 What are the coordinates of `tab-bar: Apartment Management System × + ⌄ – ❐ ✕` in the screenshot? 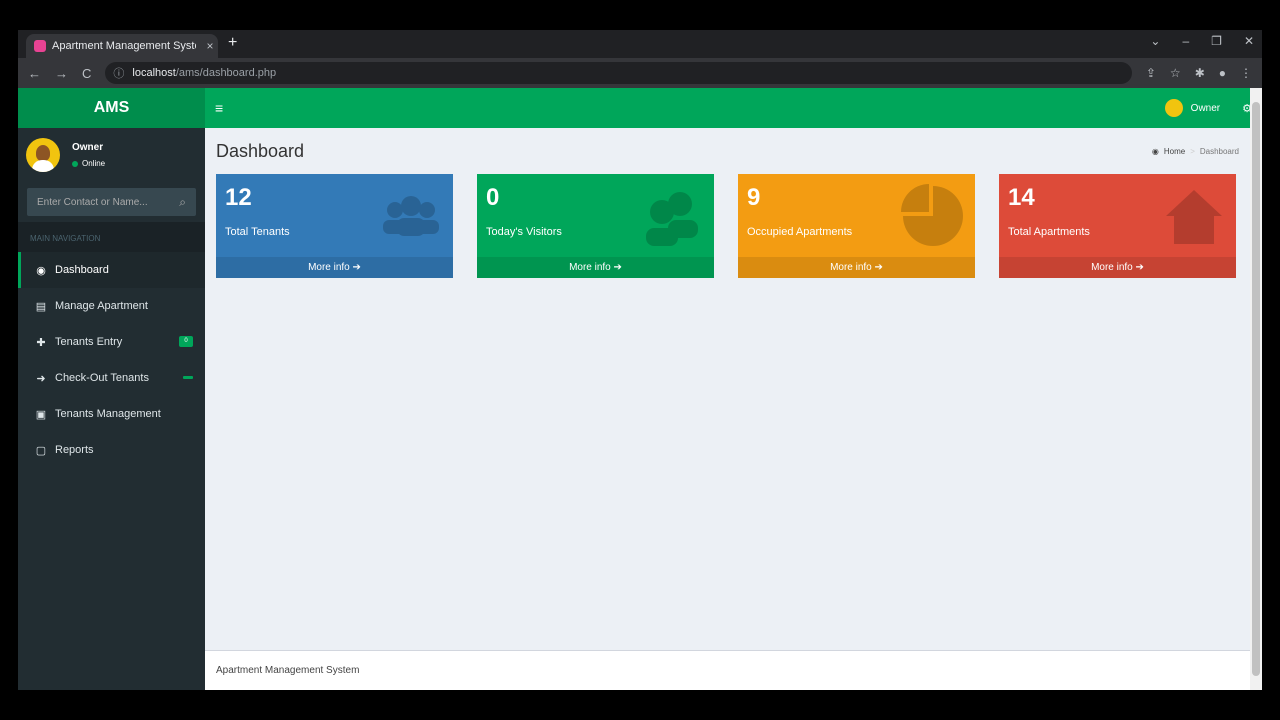 It's located at (640, 44).